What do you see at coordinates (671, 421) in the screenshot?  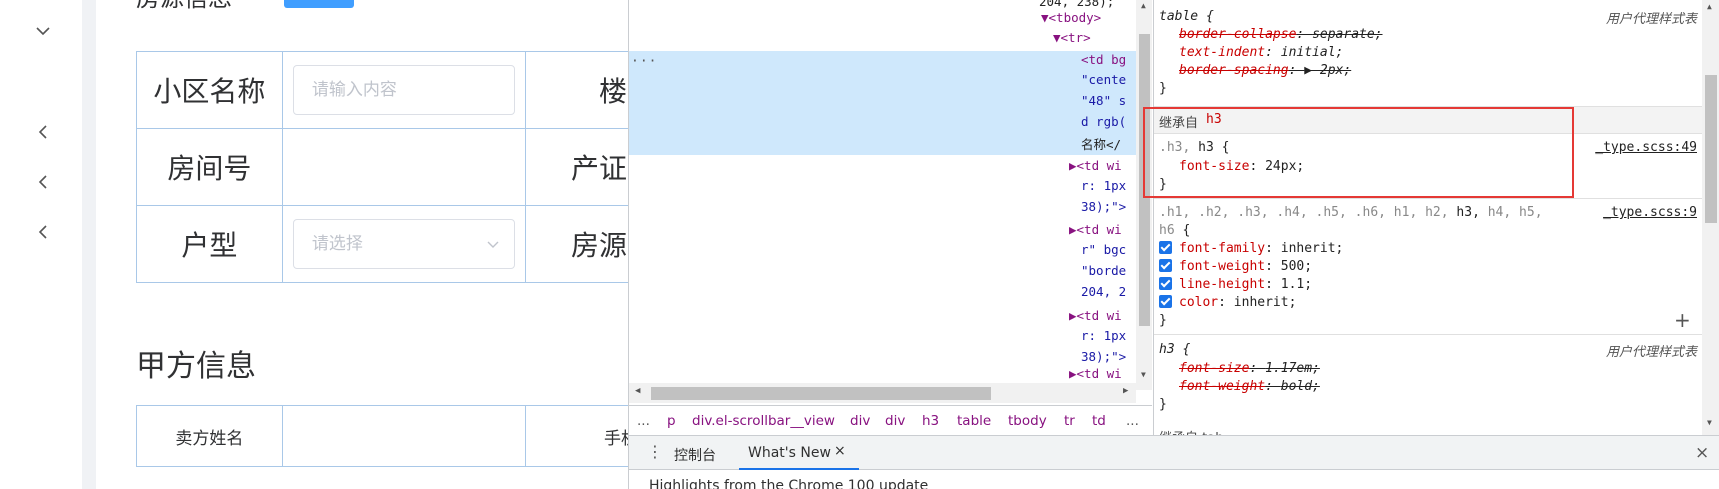 I see `breadcrumb-item: p` at bounding box center [671, 421].